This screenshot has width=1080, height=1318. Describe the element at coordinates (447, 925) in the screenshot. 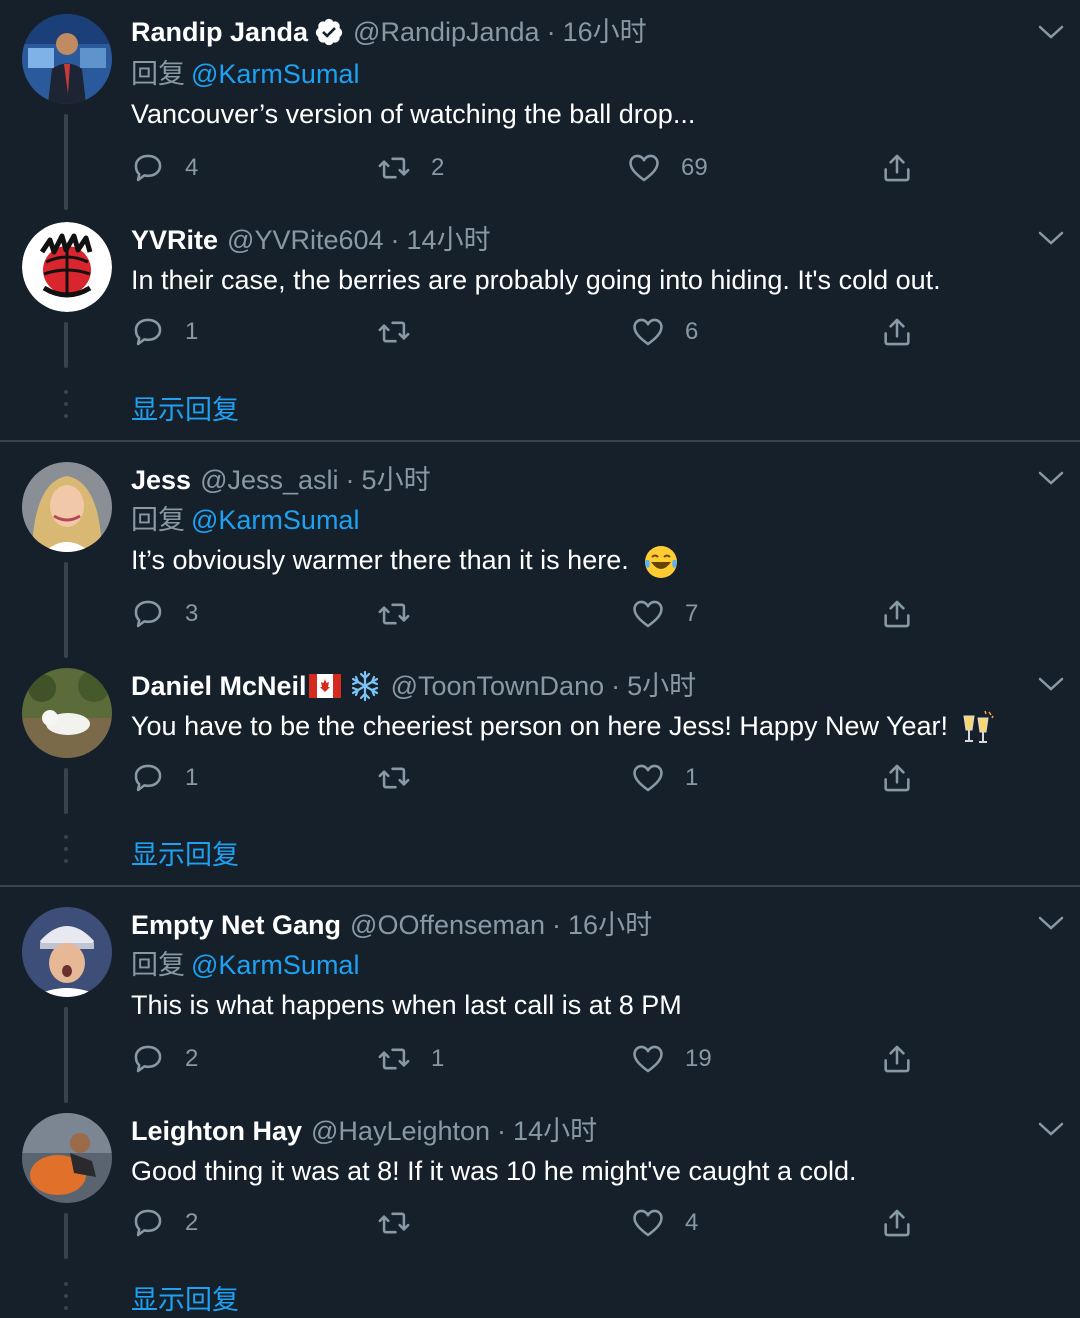

I see `handle: @OOffenseman` at that location.